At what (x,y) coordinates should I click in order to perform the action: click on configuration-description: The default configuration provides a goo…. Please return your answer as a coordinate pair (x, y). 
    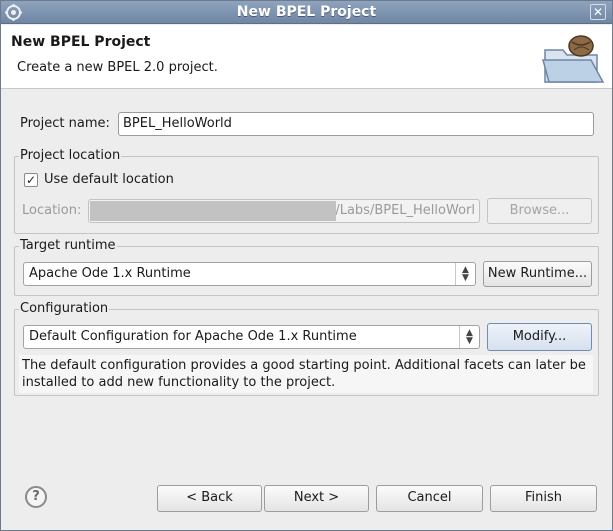
    Looking at the image, I should click on (306, 374).